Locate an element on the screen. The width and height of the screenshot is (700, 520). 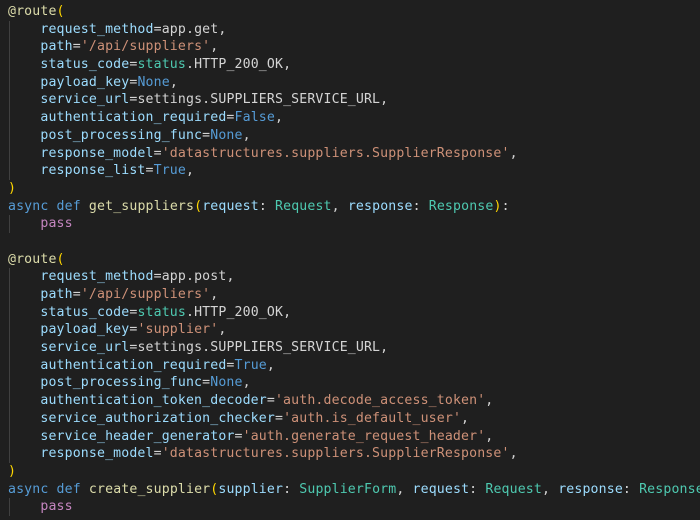
code-token-param: response is located at coordinates (380, 206).